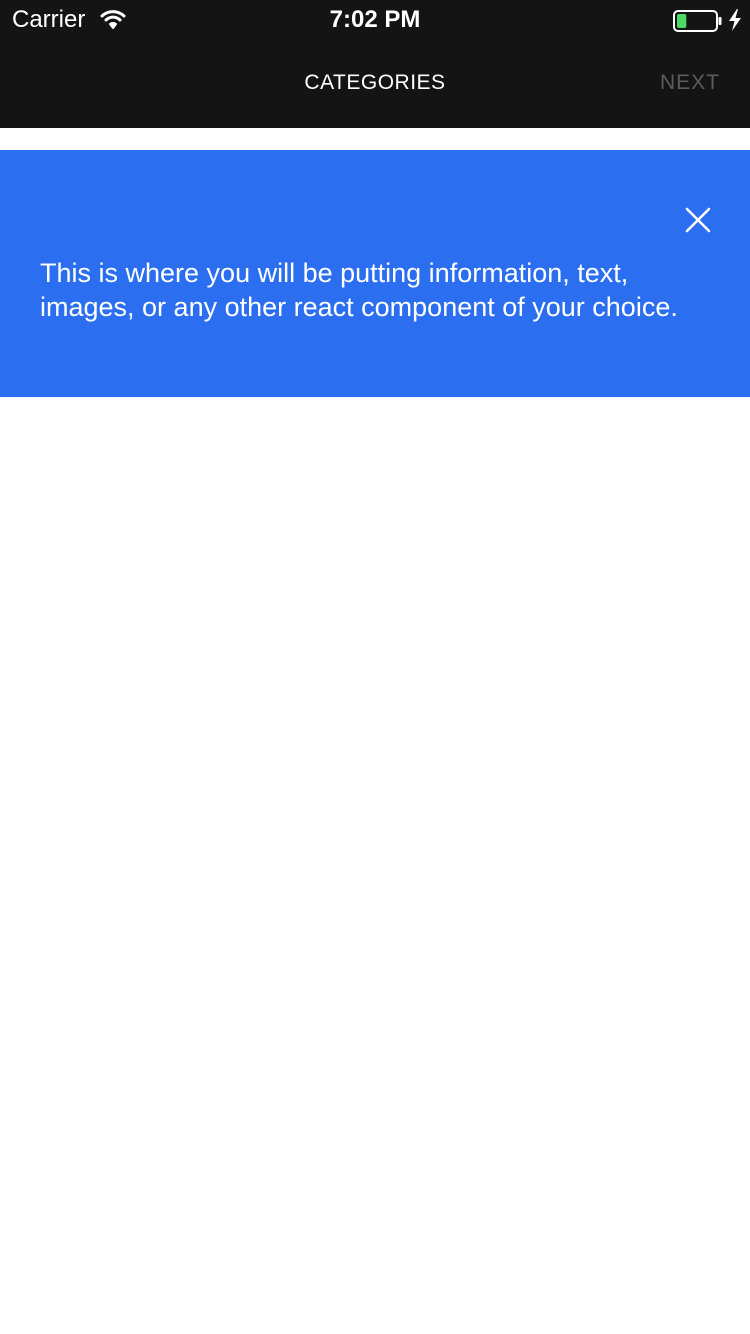 This screenshot has height=1334, width=750. Describe the element at coordinates (735, 20) in the screenshot. I see `charging-bolt-icon` at that location.